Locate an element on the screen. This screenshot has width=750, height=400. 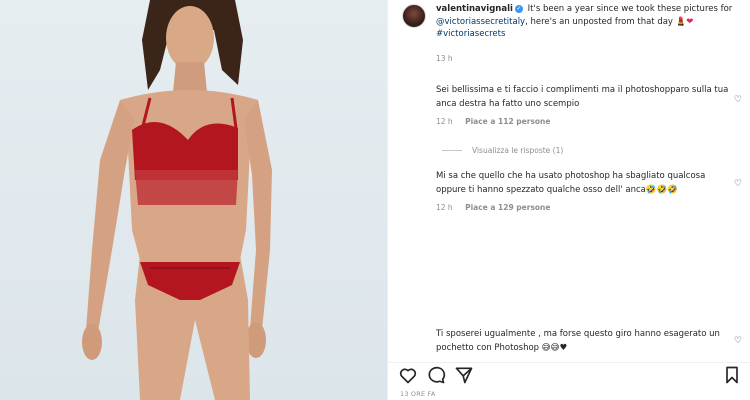
view-replies-label: Visualizza le risposte (1) is located at coordinates (518, 150).